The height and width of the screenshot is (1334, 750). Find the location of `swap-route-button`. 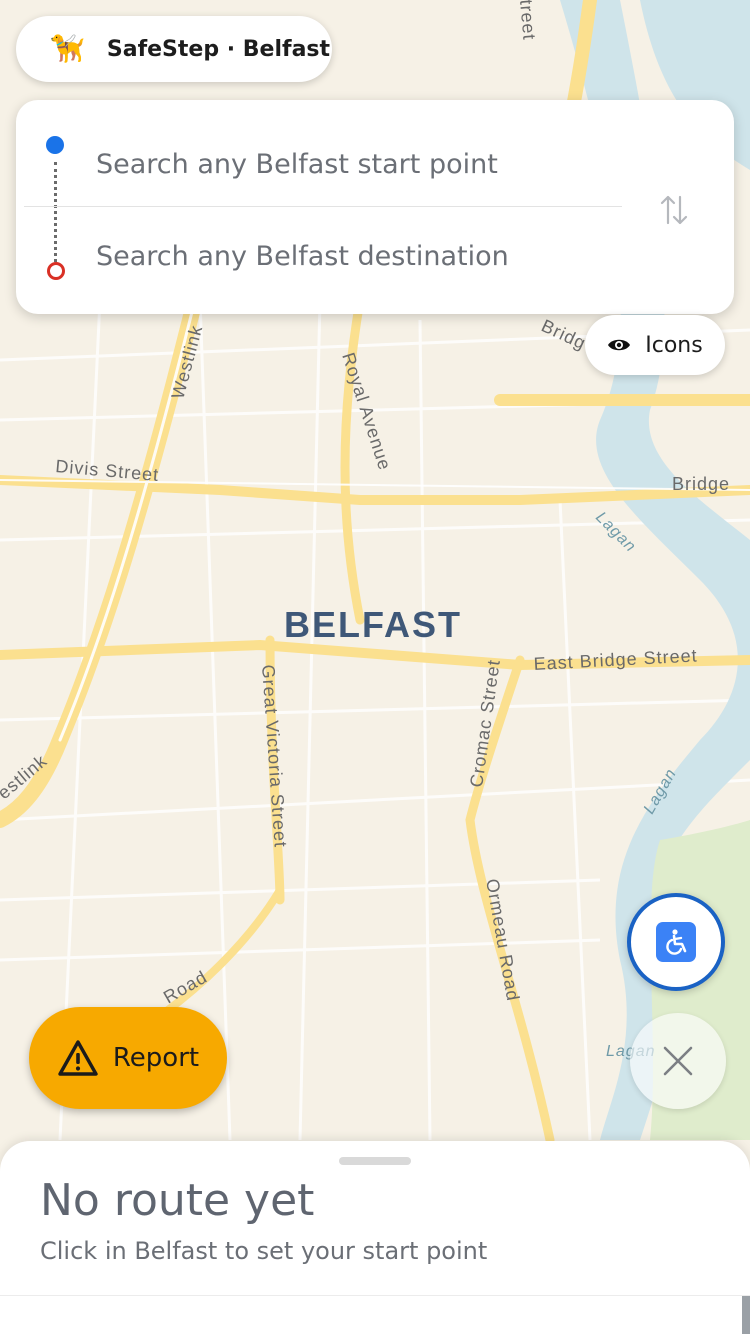

swap-route-button is located at coordinates (674, 210).